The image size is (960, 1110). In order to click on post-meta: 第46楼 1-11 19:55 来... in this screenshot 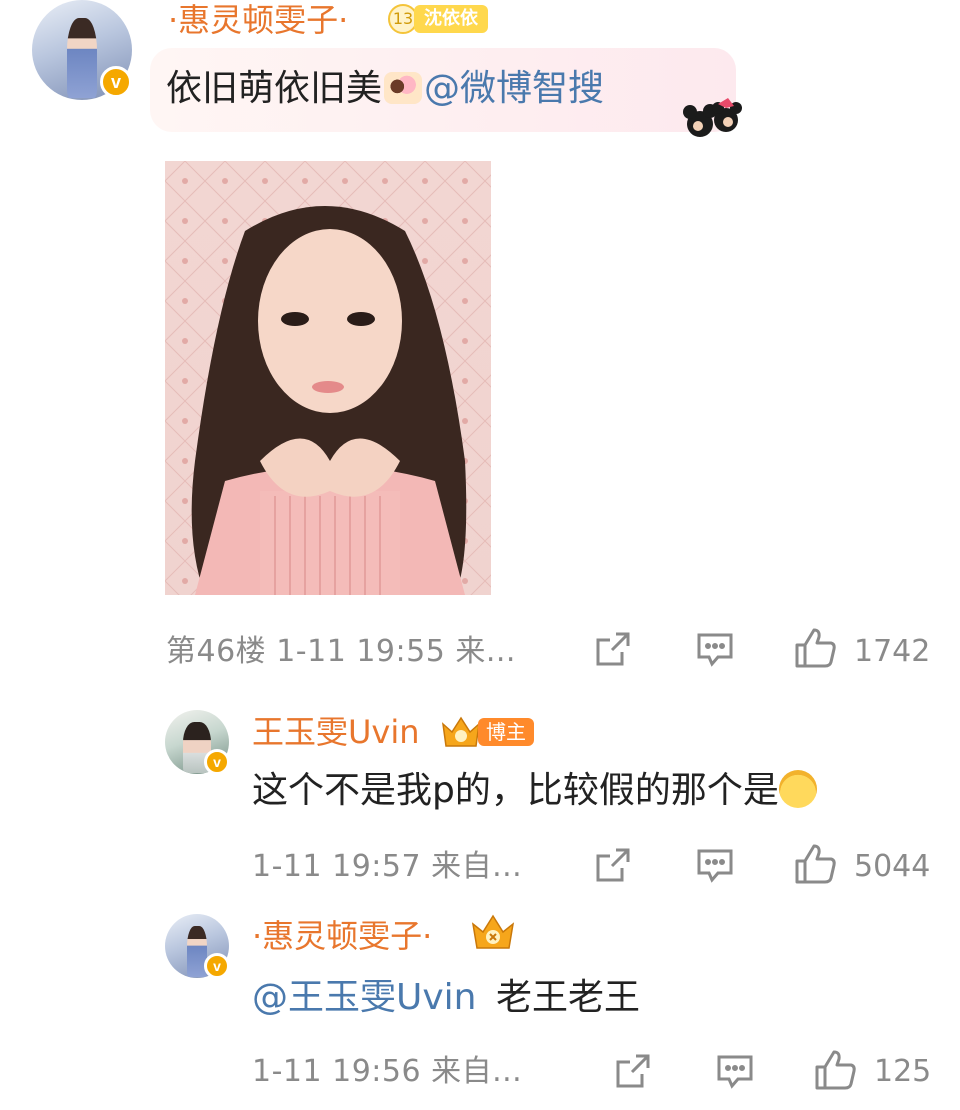, I will do `click(341, 651)`.